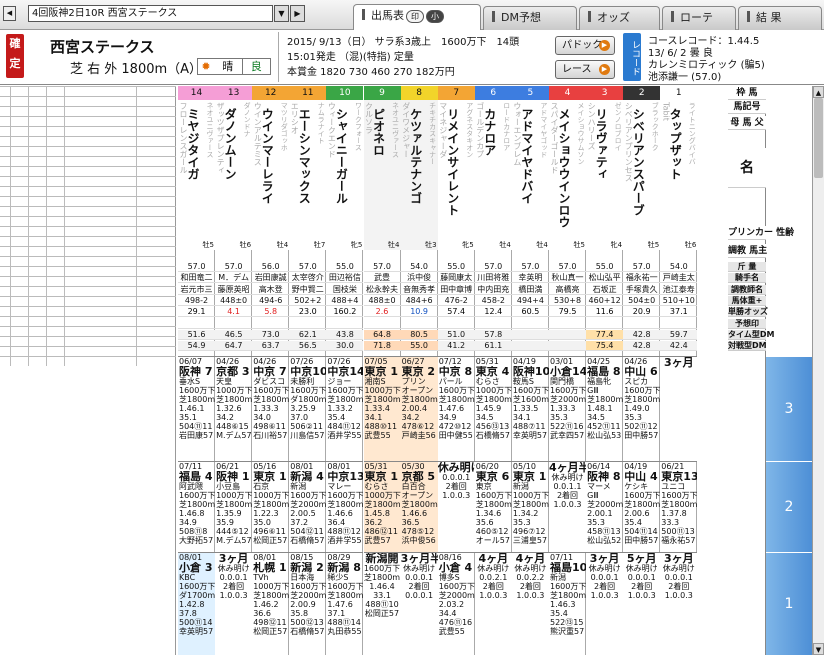  Describe the element at coordinates (493, 603) in the screenshot. I see `past-race: 4ヶ月 休み明け 0.0.2.1 2着回 1.0.0.3` at that location.